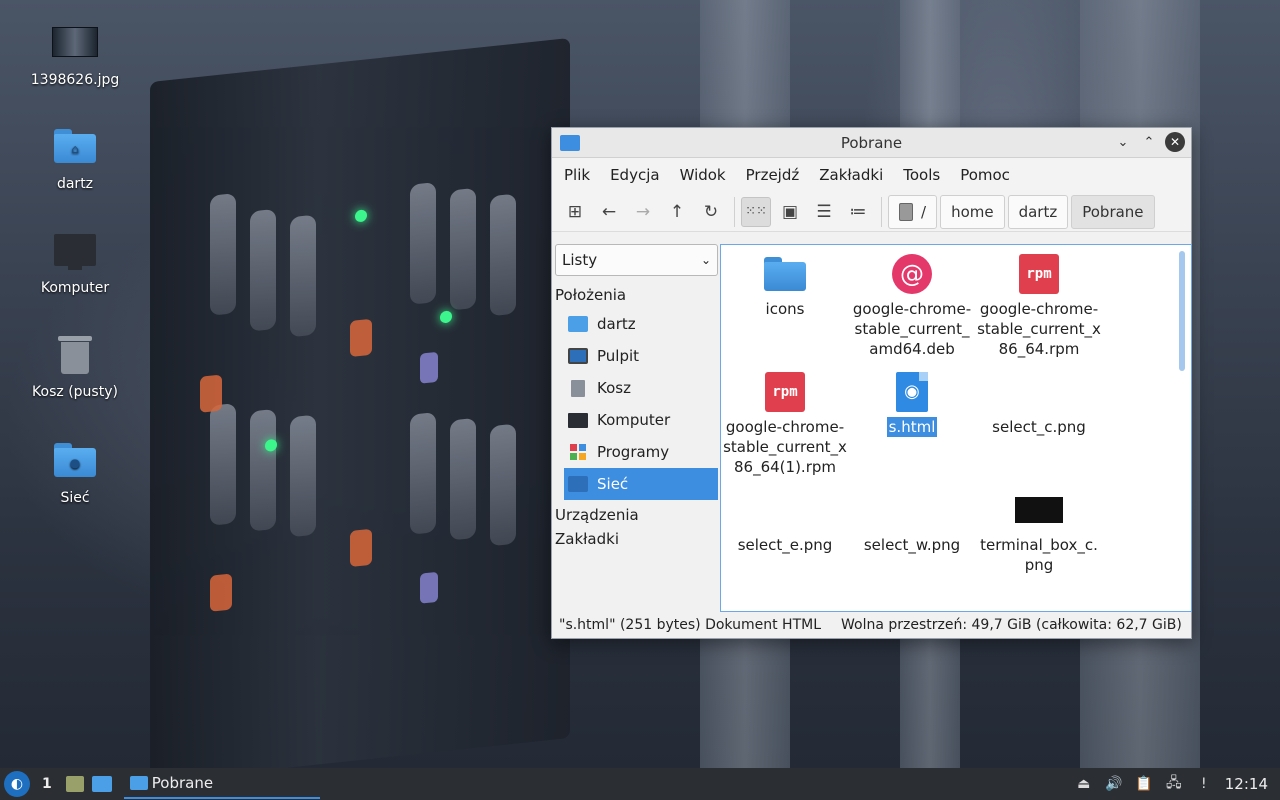  What do you see at coordinates (1123, 142) in the screenshot?
I see `minimize-button: ⌄` at bounding box center [1123, 142].